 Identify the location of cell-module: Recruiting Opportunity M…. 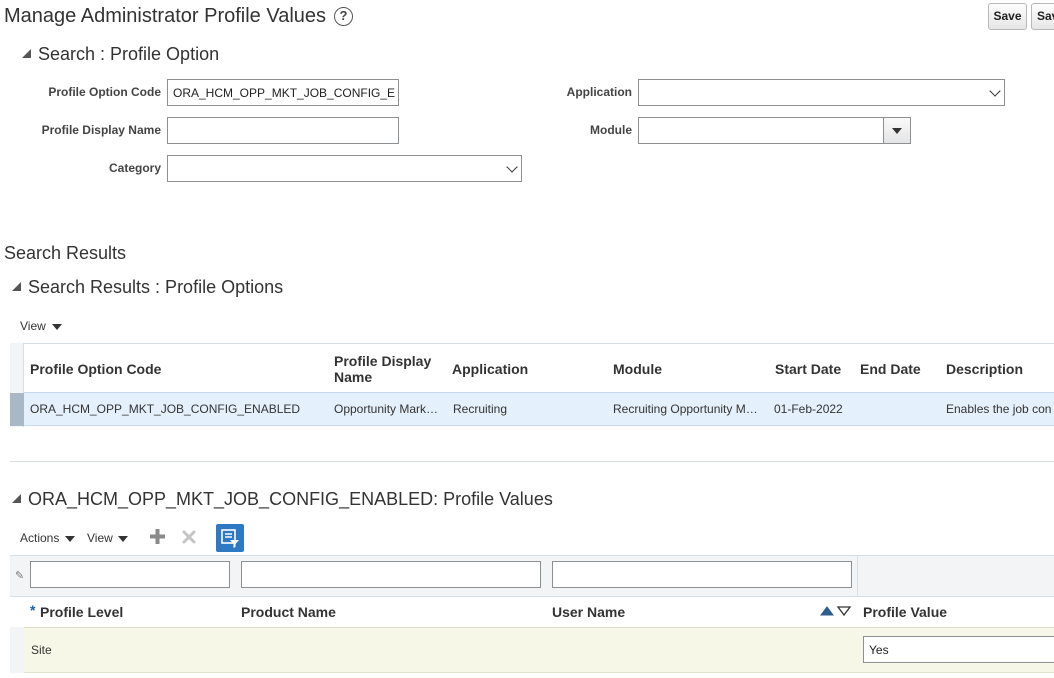
(685, 409).